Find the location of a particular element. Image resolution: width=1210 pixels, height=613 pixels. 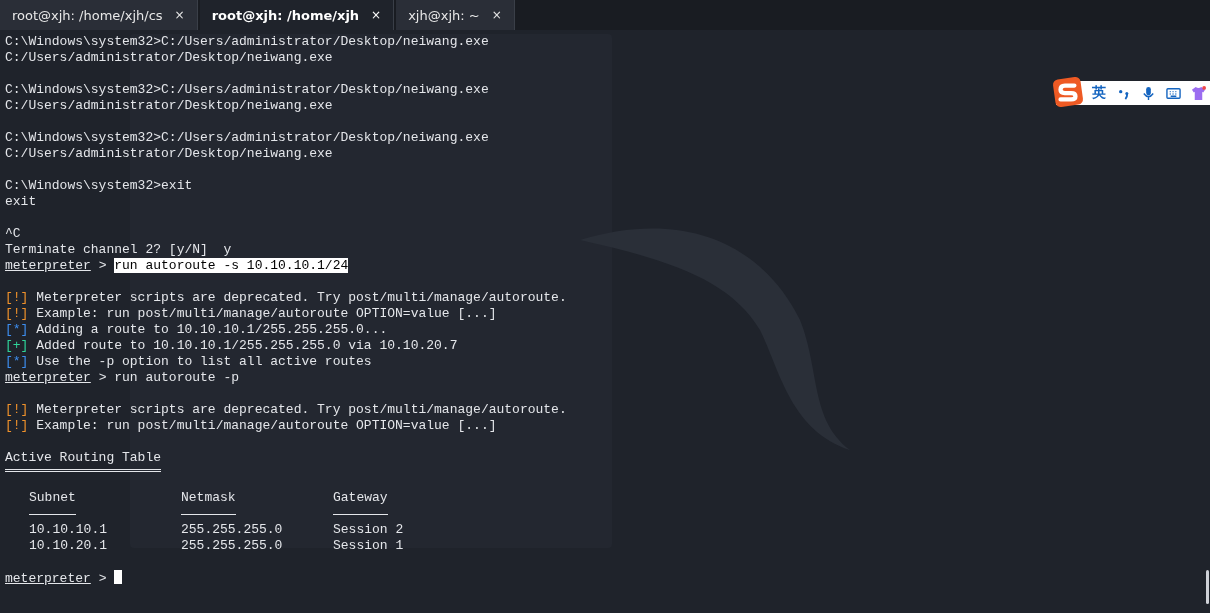

output-line: exit is located at coordinates (21, 201).